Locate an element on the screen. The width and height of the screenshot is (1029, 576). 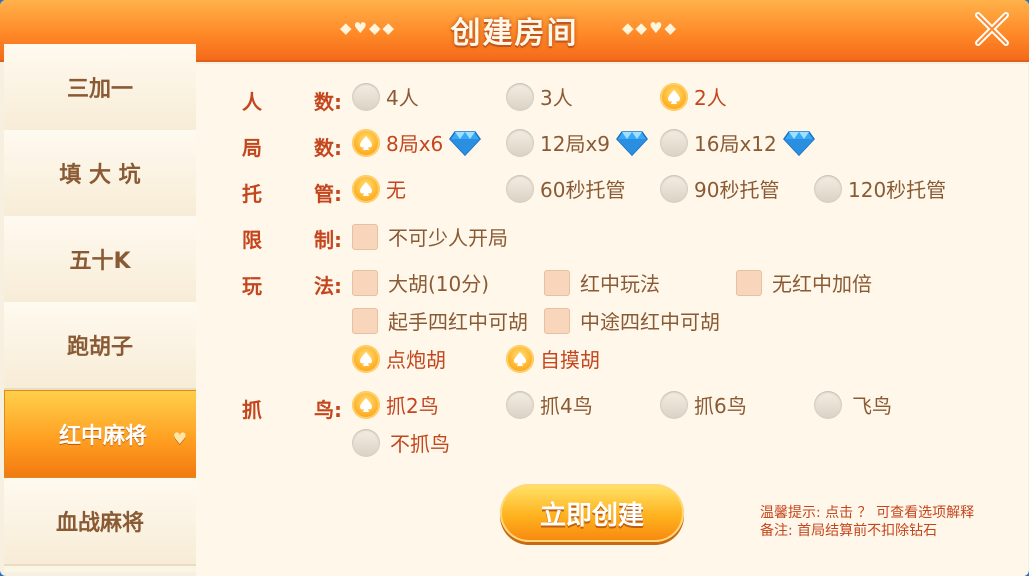
birds-option-2: 抓2鸟 is located at coordinates (395, 404).